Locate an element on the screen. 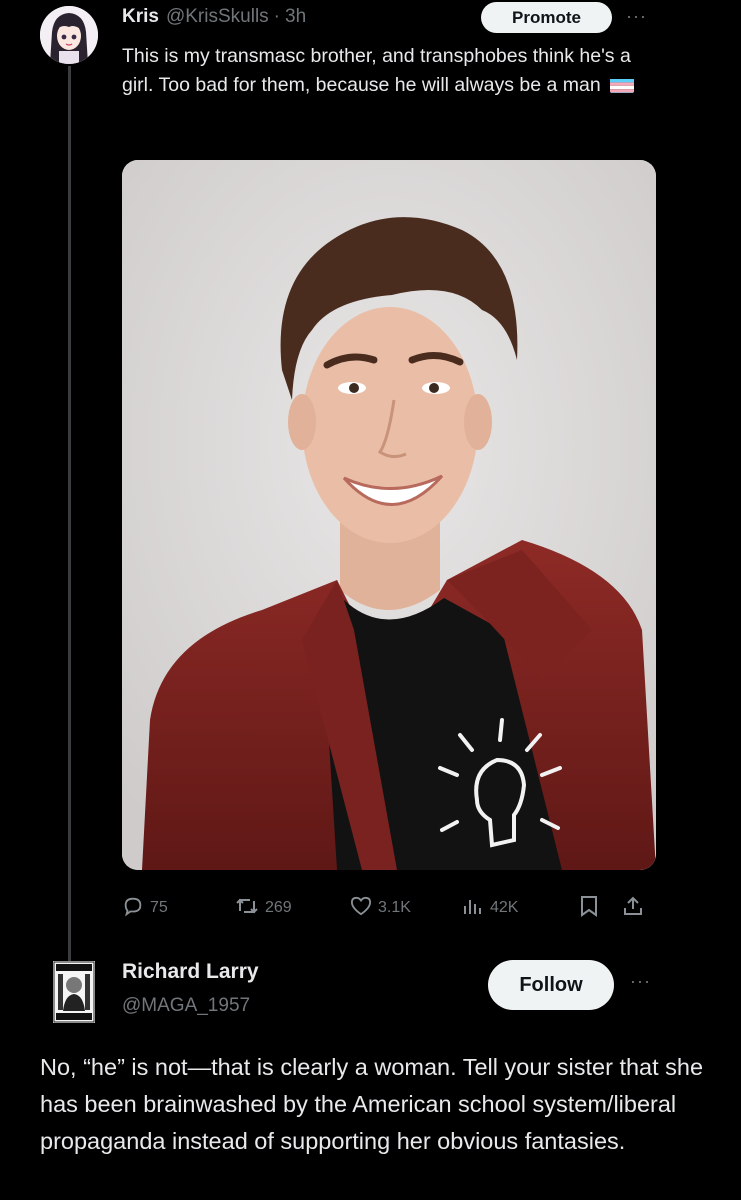 The image size is (741, 1200). post-more-icon: ··· is located at coordinates (636, 16).